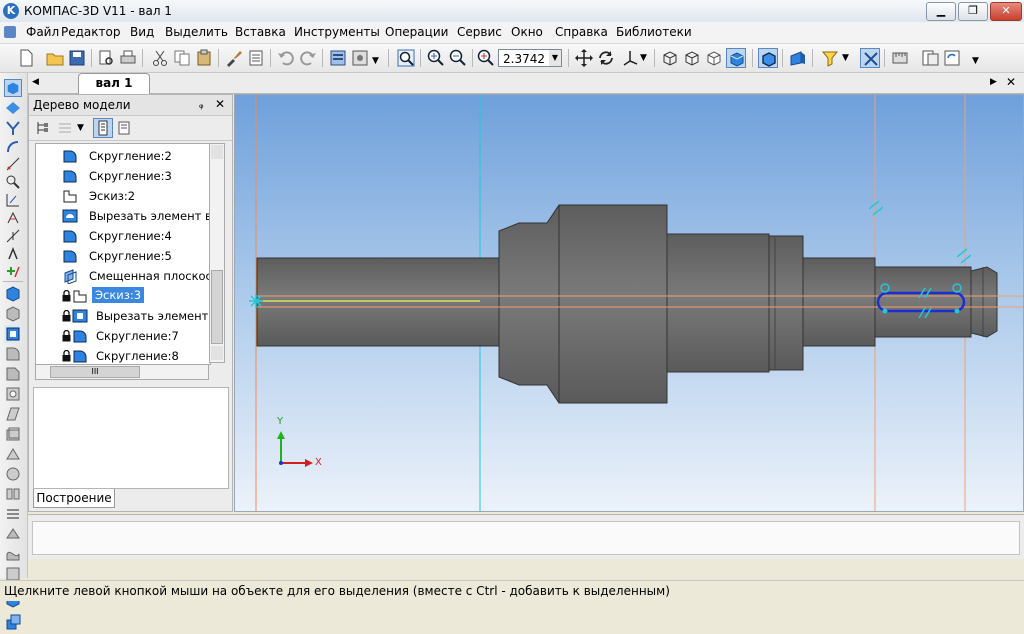 Image resolution: width=1024 pixels, height=634 pixels. What do you see at coordinates (993, 82) in the screenshot?
I see `tab-scroll-right-icon: ▶` at bounding box center [993, 82].